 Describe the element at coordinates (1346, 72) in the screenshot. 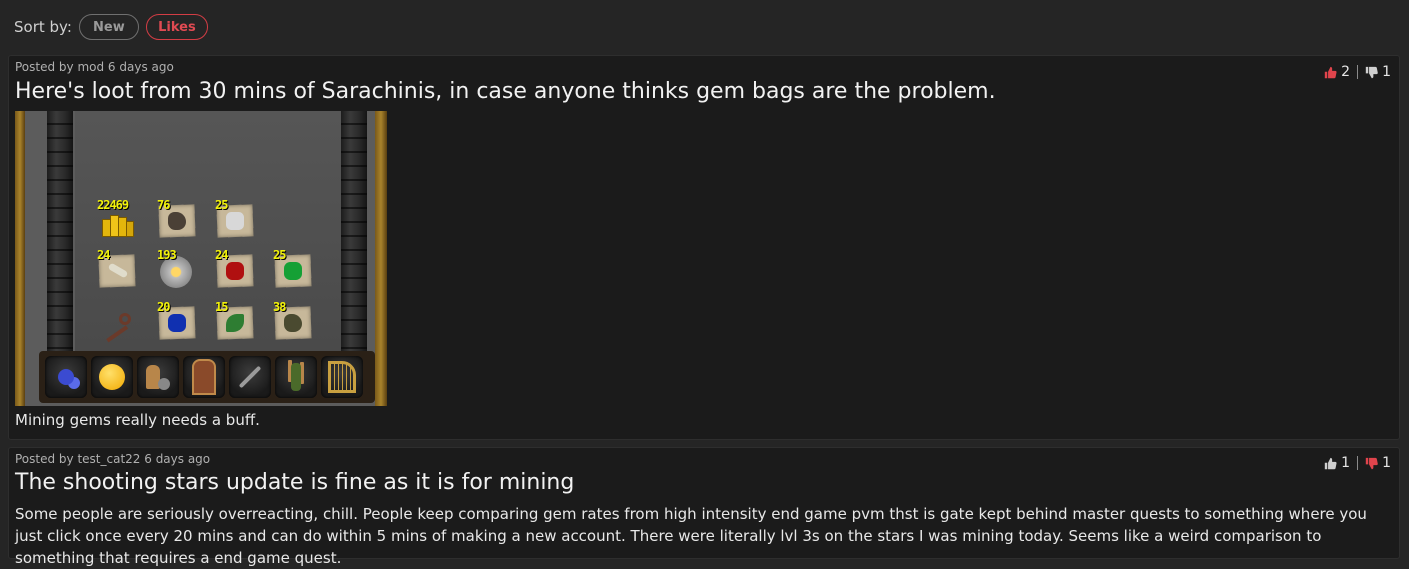

I see `like-count: 2` at that location.